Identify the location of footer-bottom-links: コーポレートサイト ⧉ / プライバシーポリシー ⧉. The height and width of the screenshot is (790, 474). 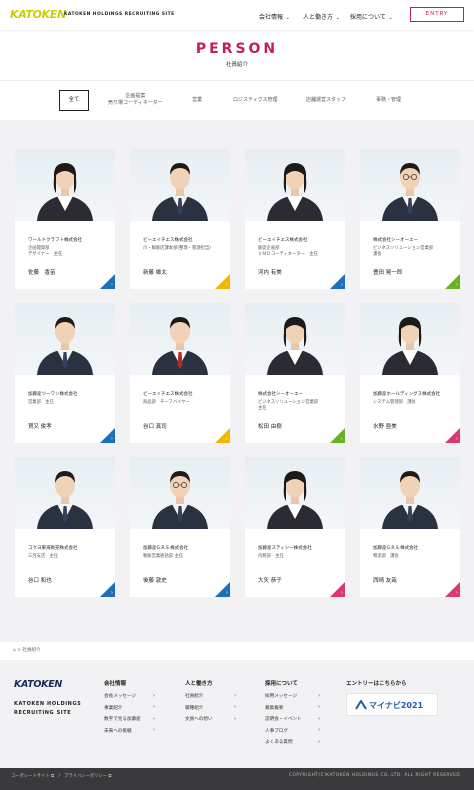
(61, 776).